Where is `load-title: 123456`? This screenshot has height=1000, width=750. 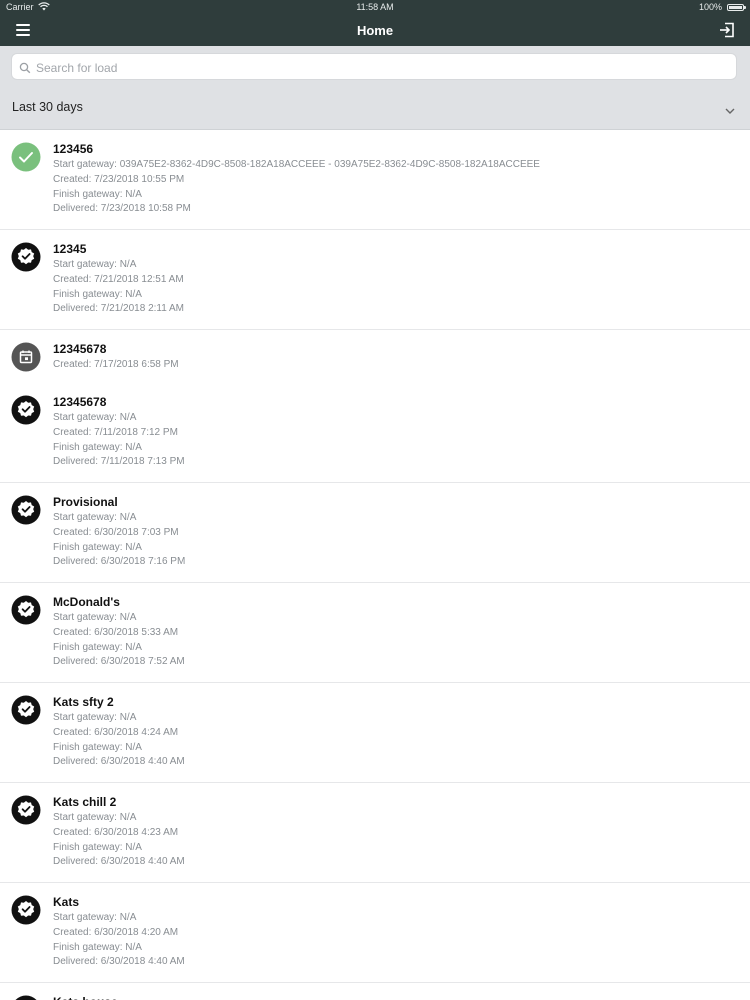 load-title: 123456 is located at coordinates (73, 149).